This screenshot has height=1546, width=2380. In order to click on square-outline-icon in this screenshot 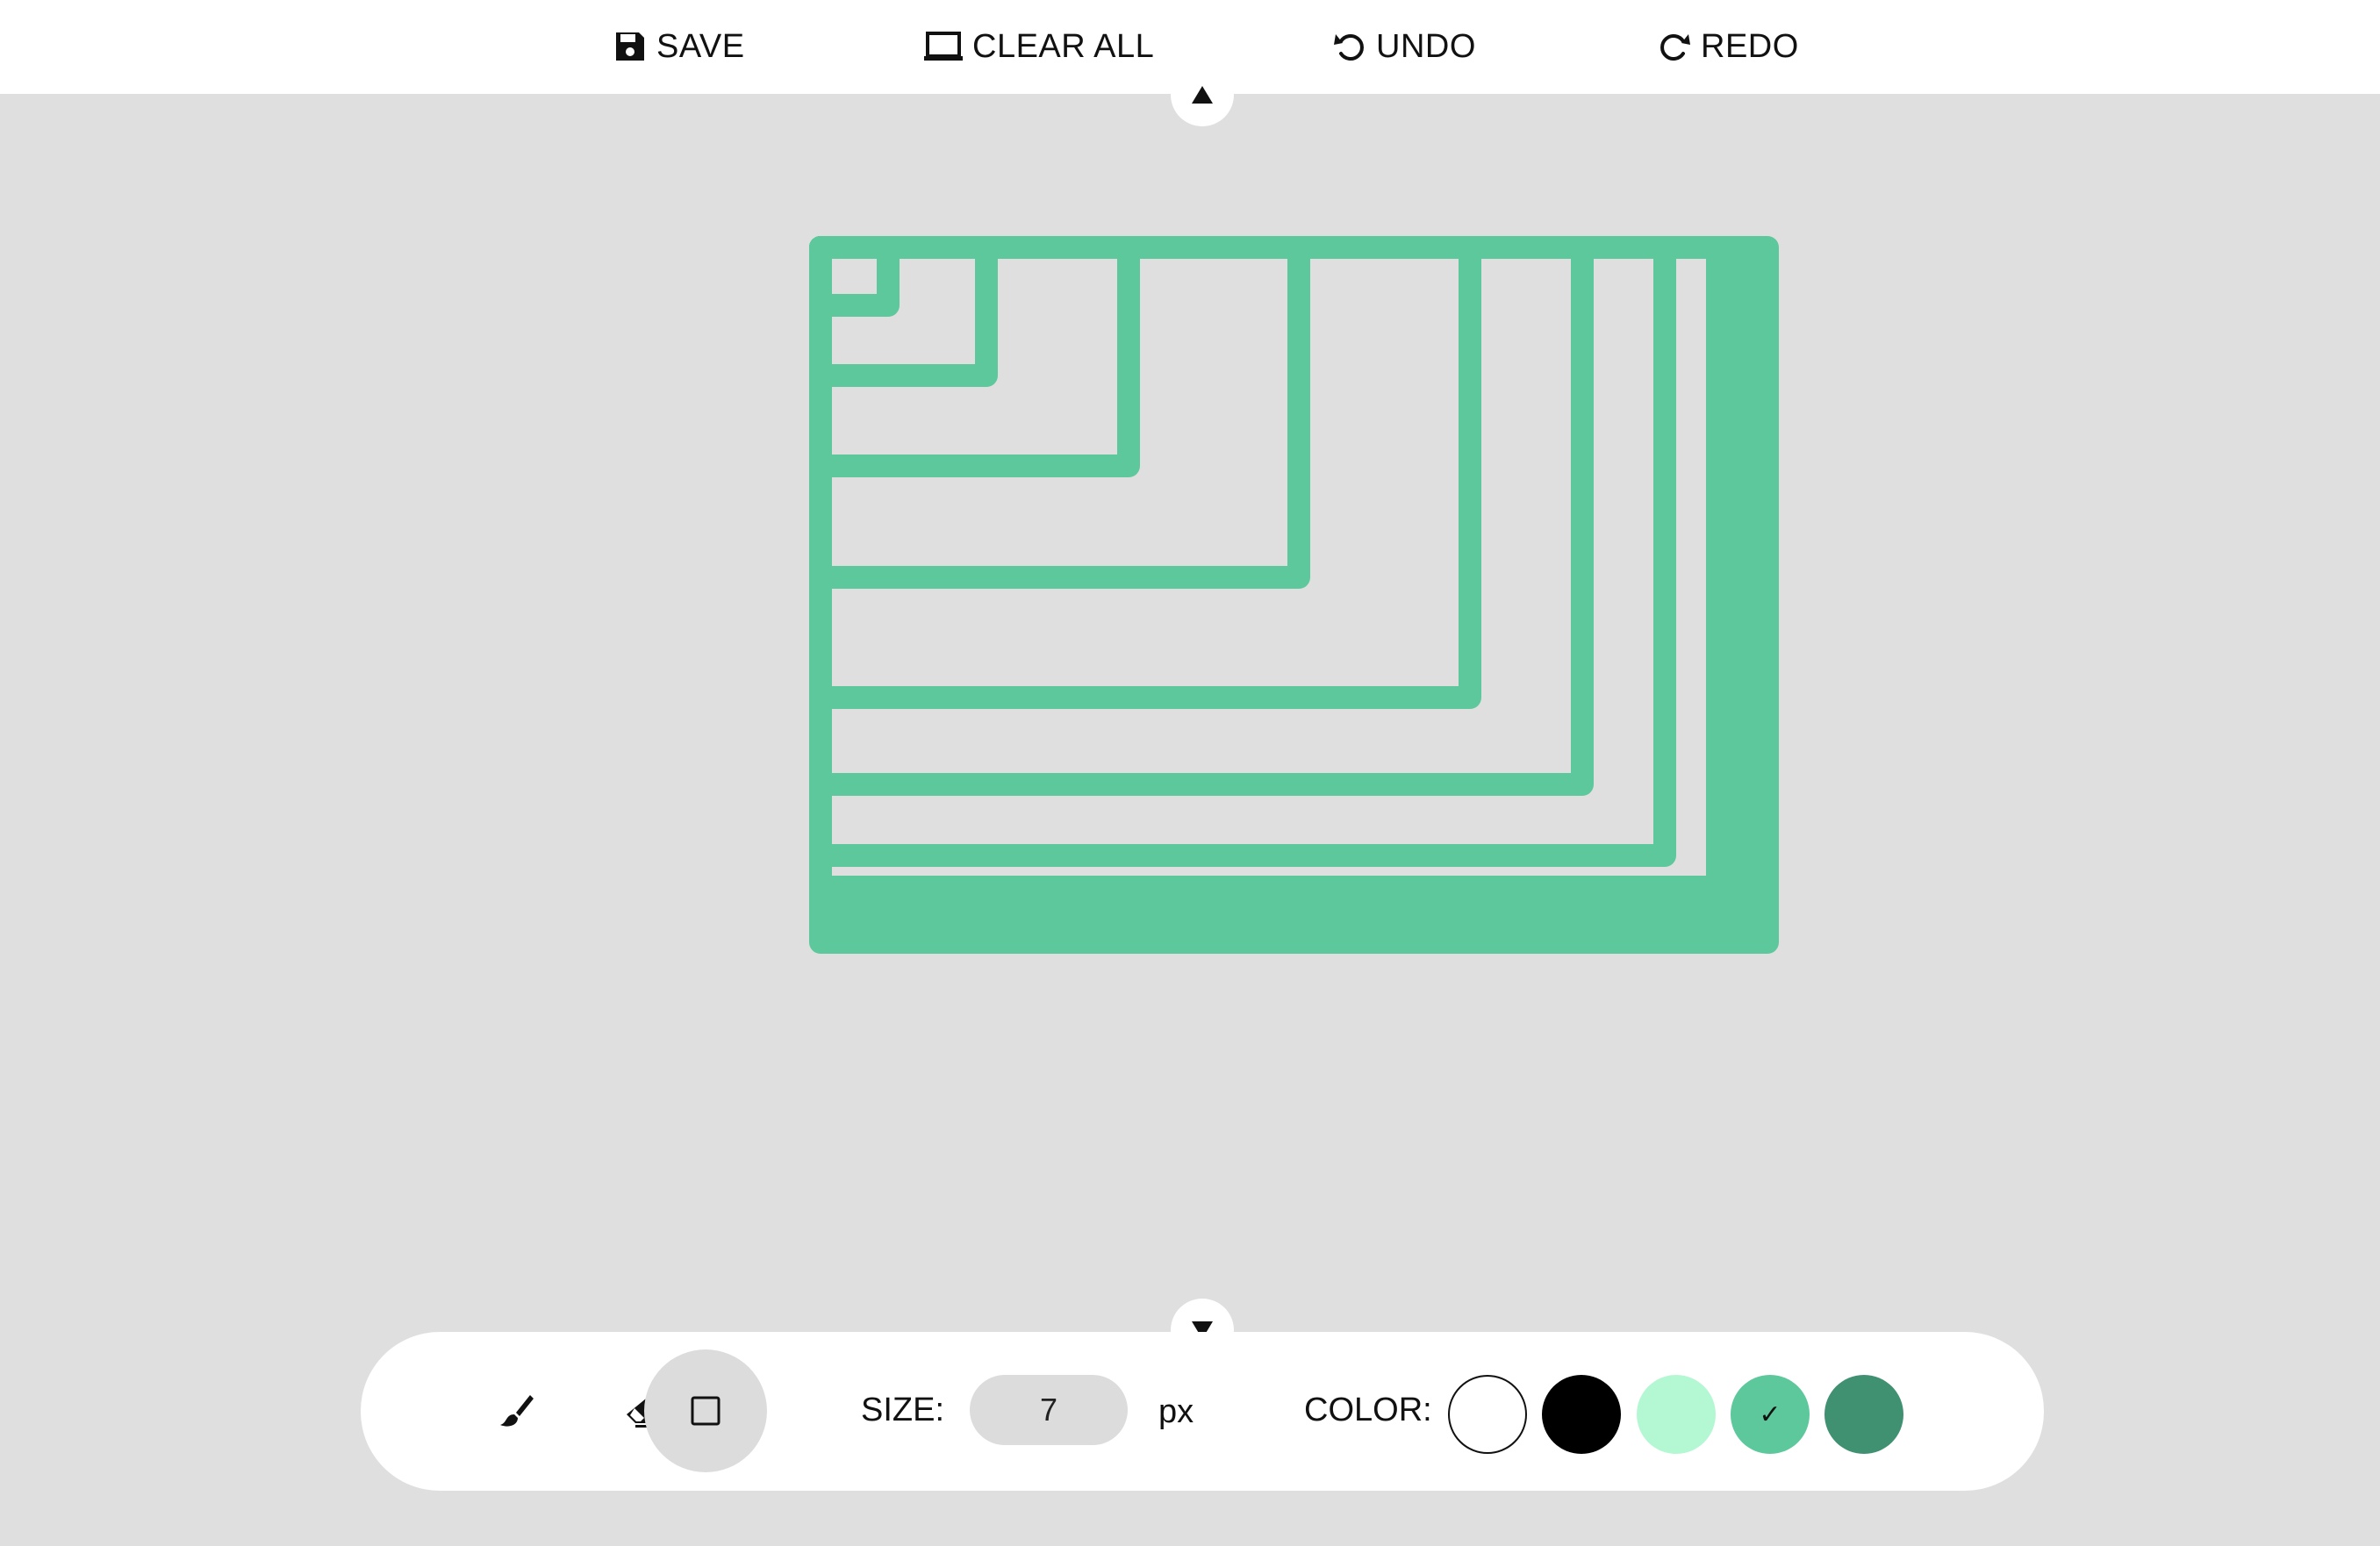, I will do `click(705, 1411)`.